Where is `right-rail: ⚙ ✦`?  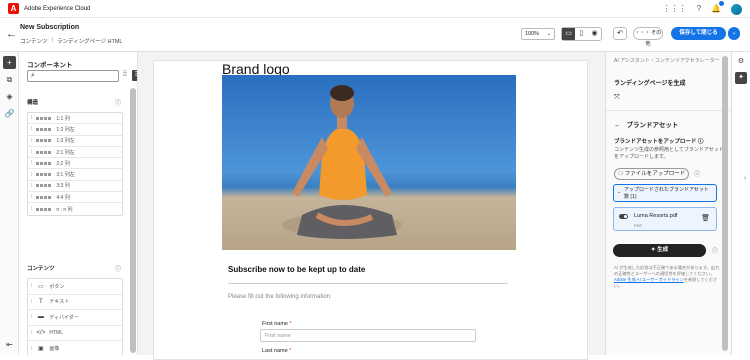
right-rail: ⚙ ✦ is located at coordinates (740, 203).